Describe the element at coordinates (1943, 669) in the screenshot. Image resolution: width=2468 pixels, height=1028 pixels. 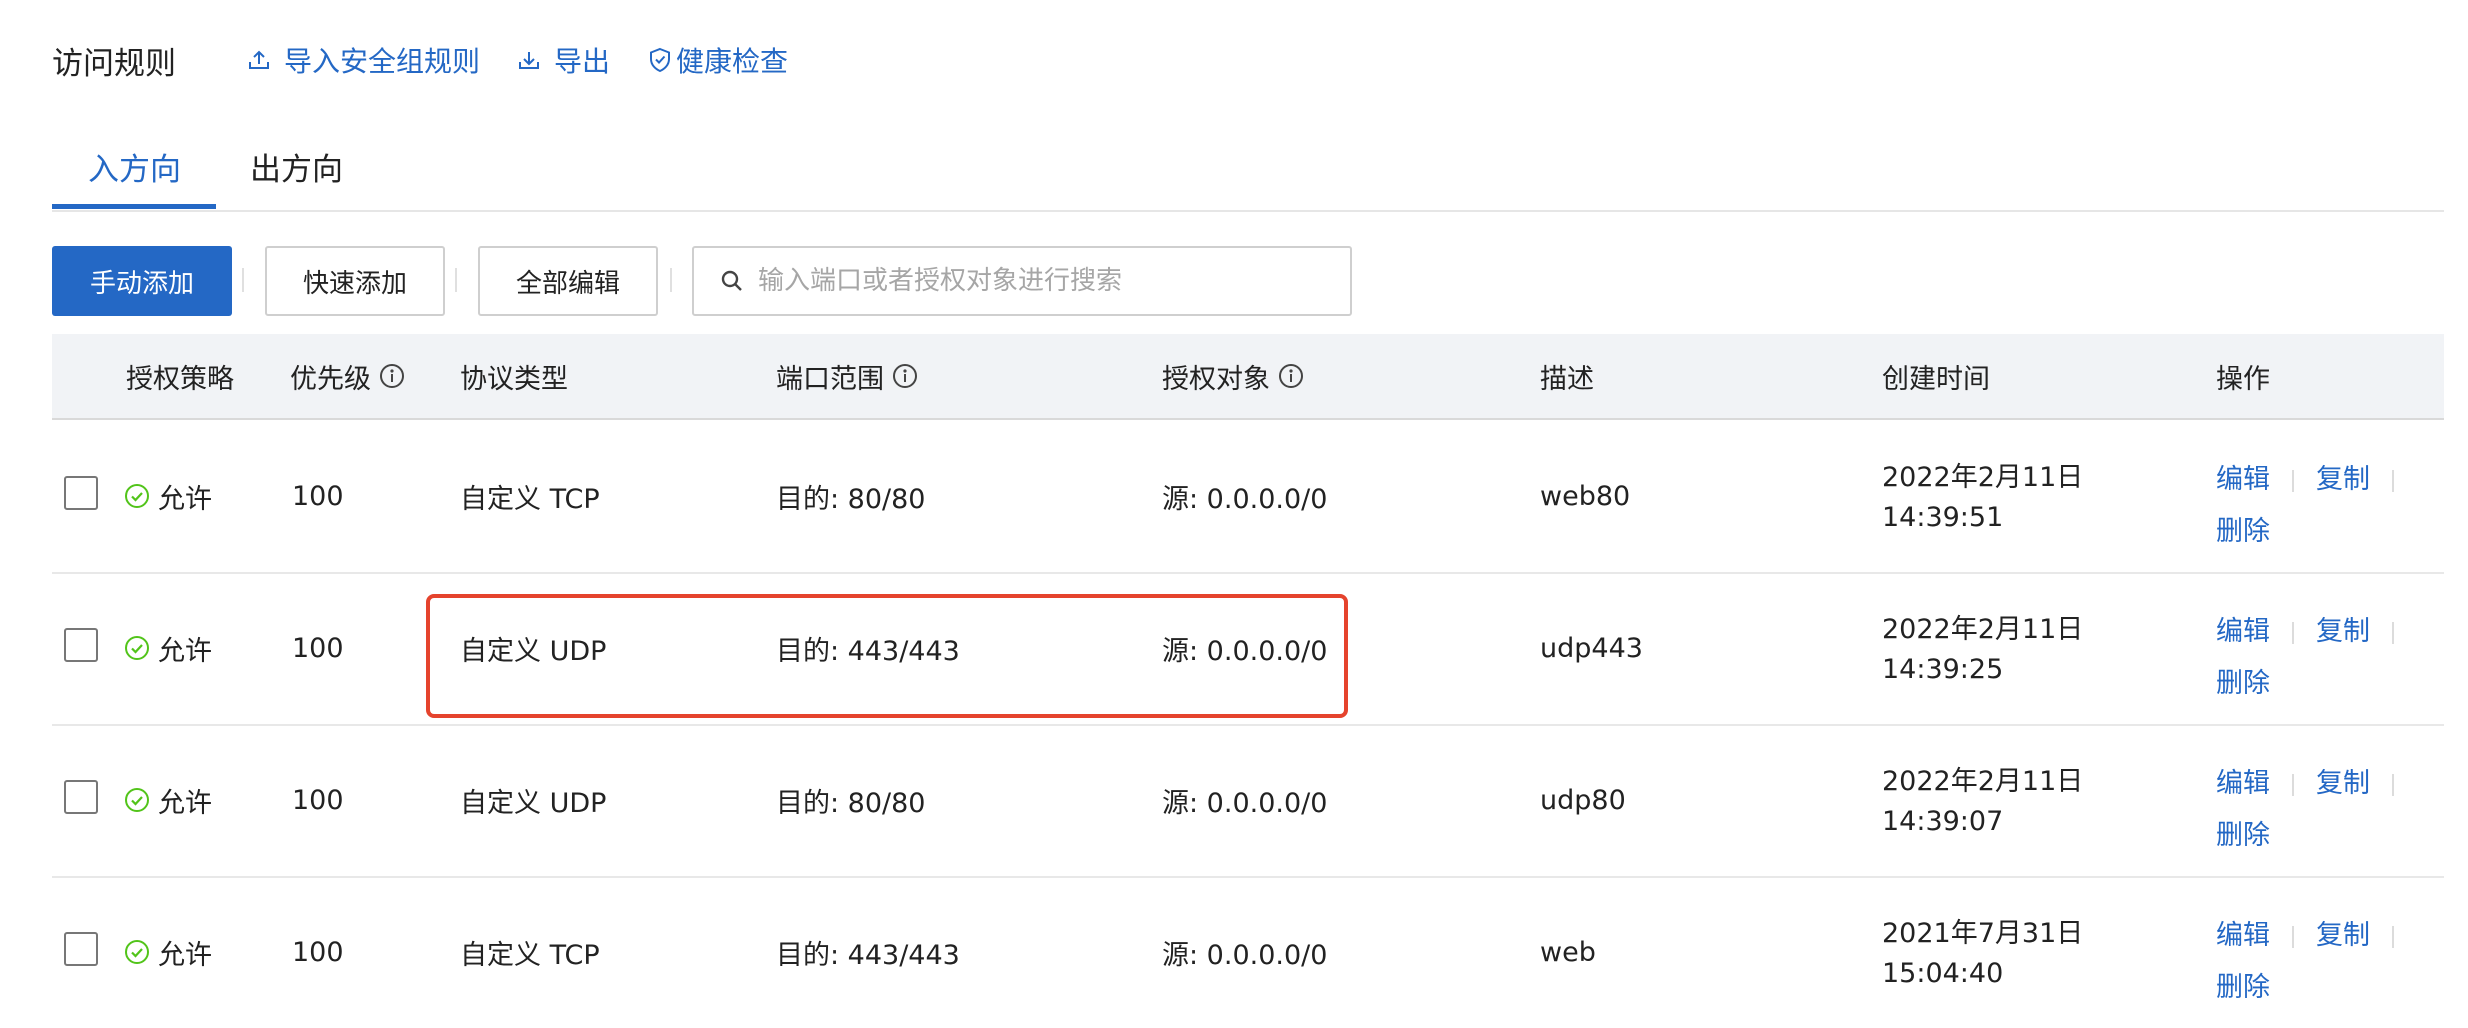
I see `created-clock: 14:39:25` at that location.